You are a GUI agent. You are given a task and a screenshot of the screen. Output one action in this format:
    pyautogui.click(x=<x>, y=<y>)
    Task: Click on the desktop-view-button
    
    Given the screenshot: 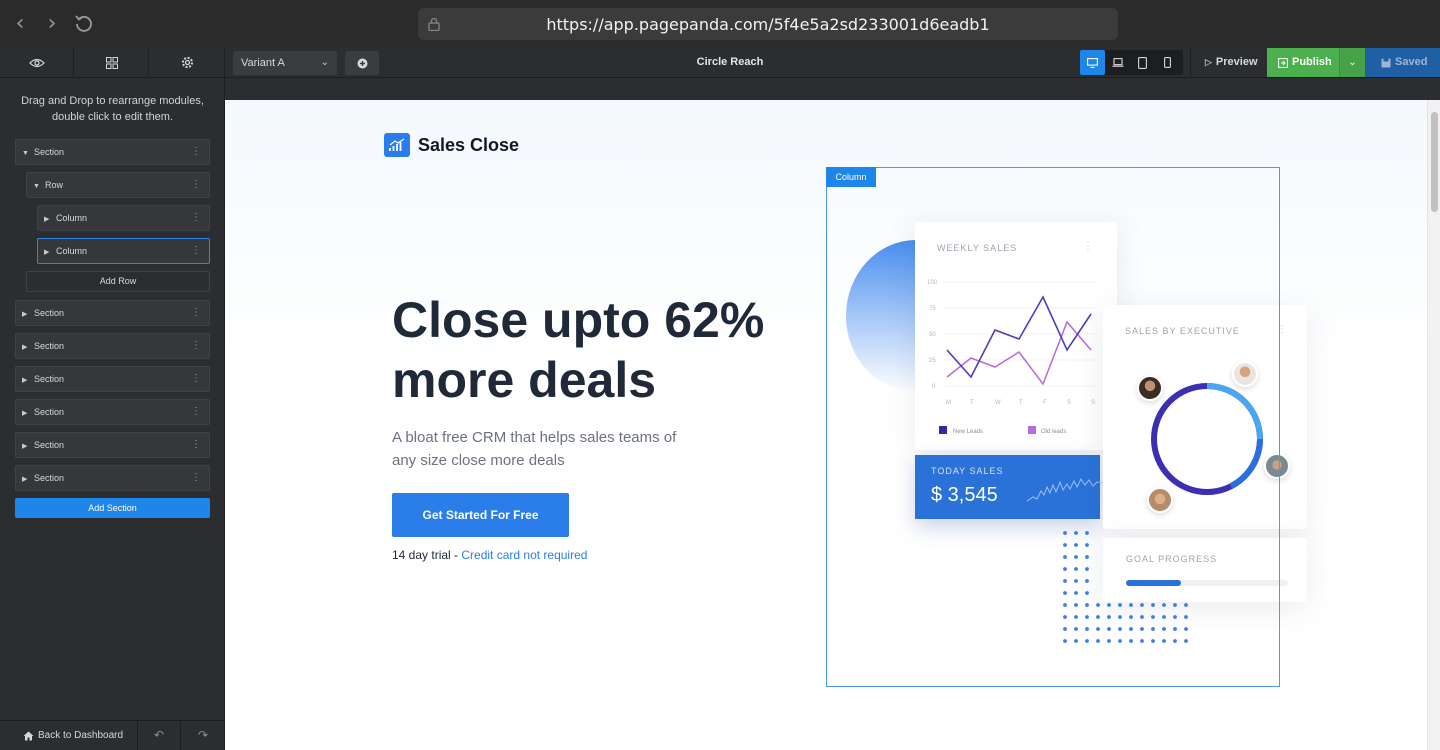 What is the action you would take?
    pyautogui.click(x=1092, y=62)
    